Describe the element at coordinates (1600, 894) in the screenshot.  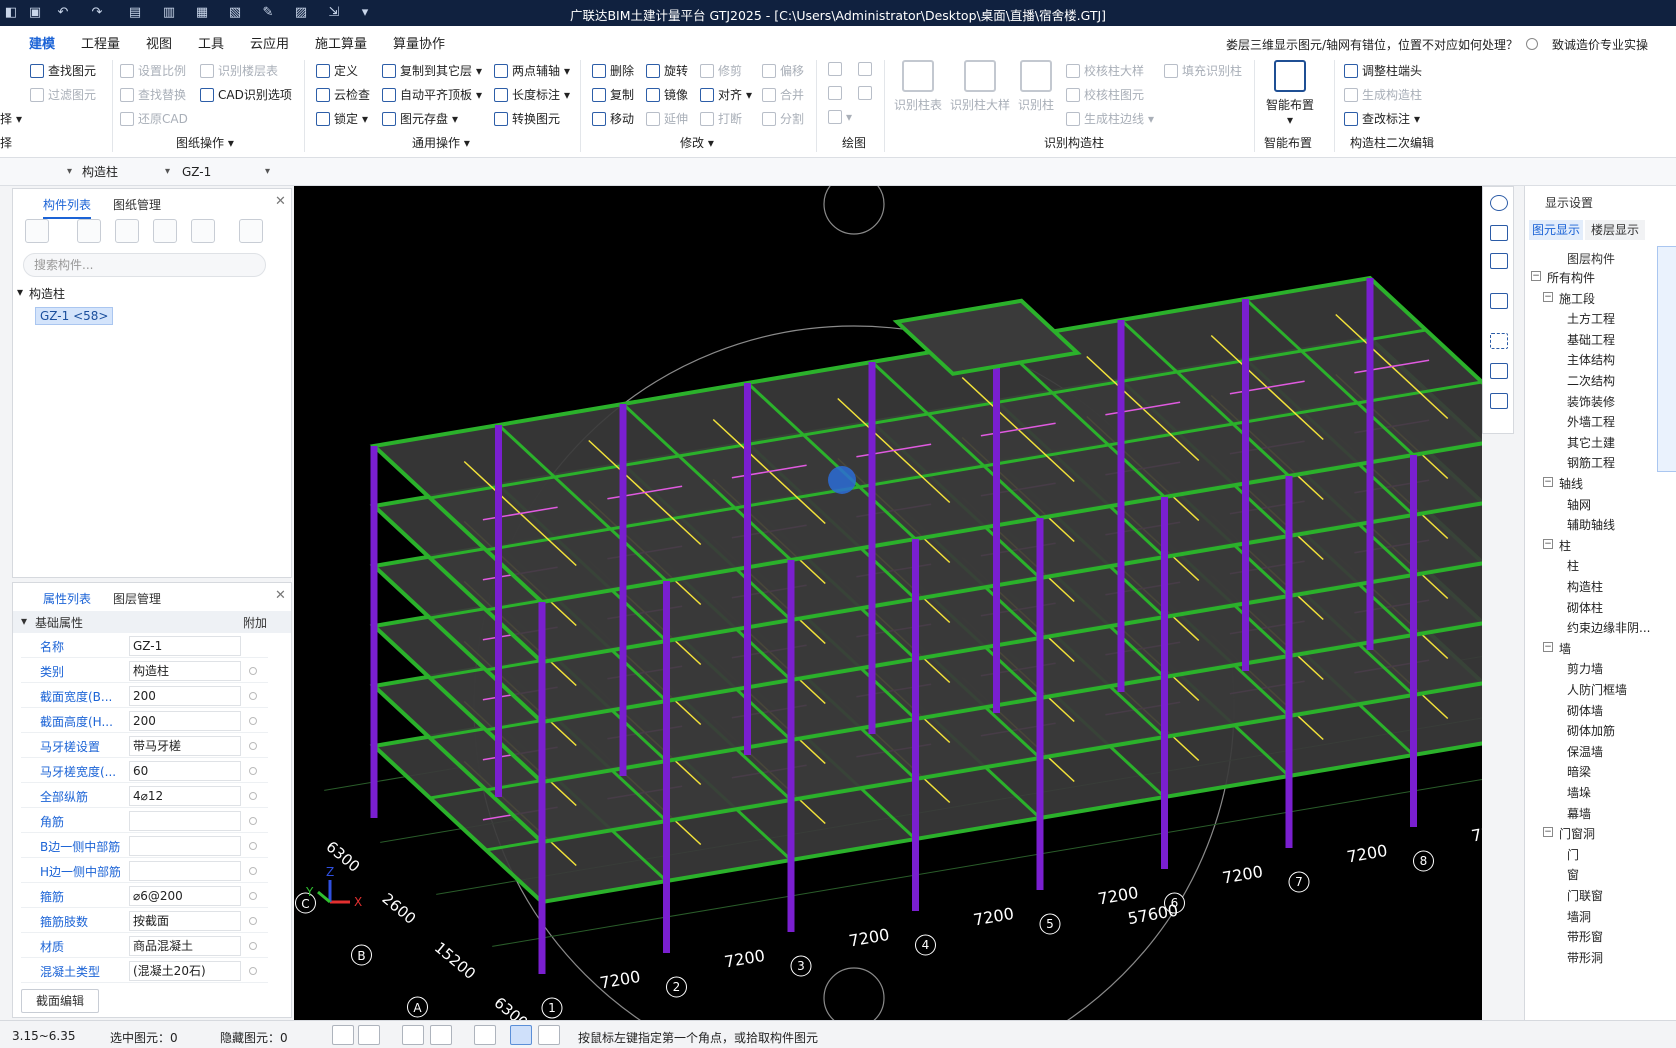
I see `display-tree-item: 门联窗` at that location.